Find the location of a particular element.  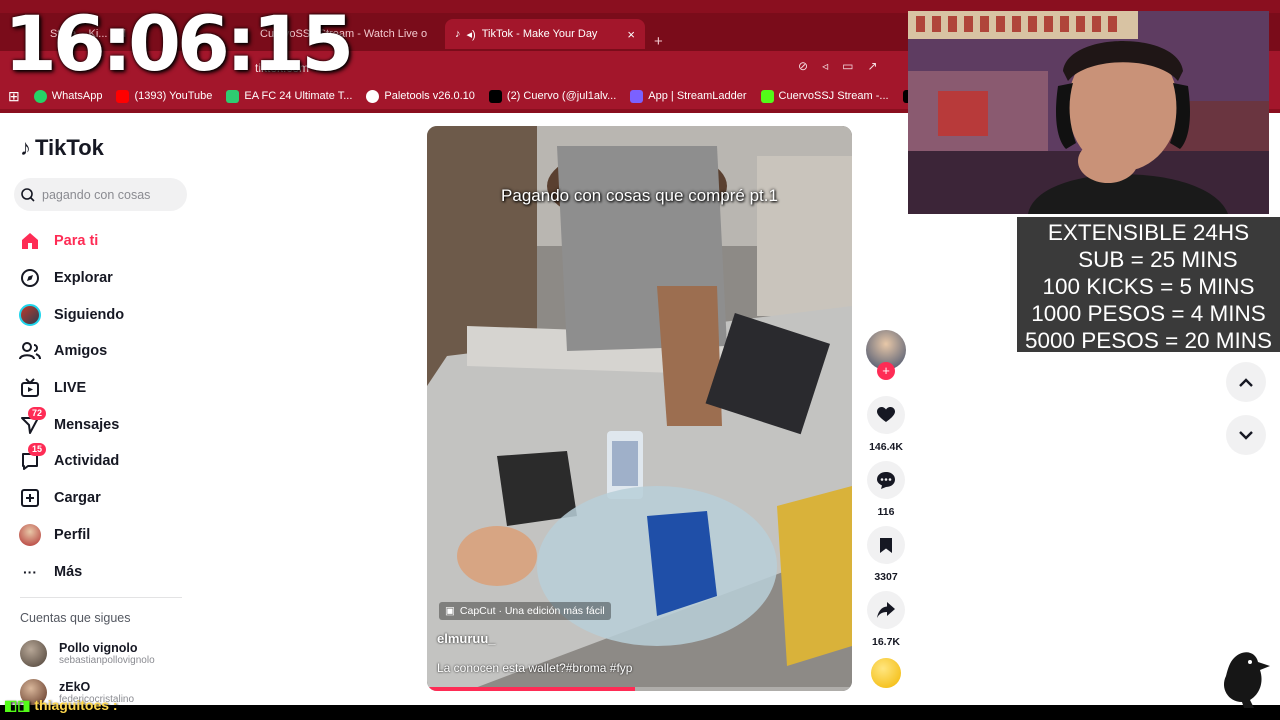

search-input: pagando con cosas is located at coordinates (100, 194).